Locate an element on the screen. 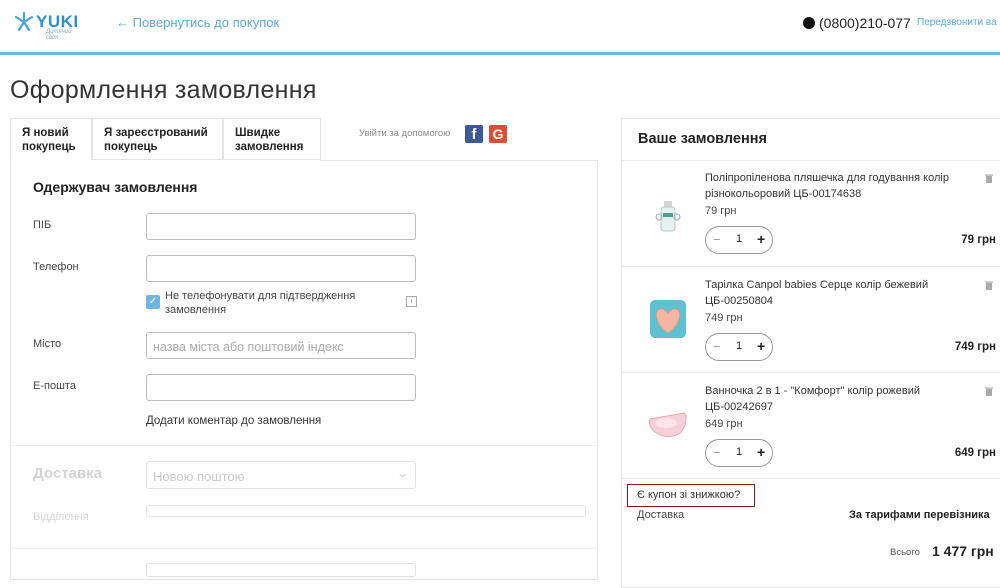  product-line-total: 79 грн is located at coordinates (978, 240).